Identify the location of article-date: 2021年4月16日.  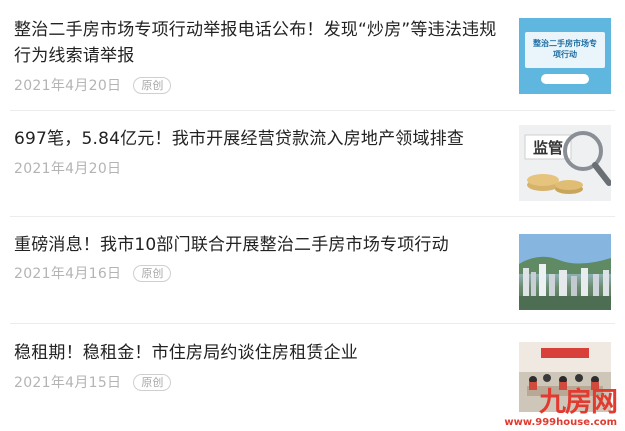
(68, 274).